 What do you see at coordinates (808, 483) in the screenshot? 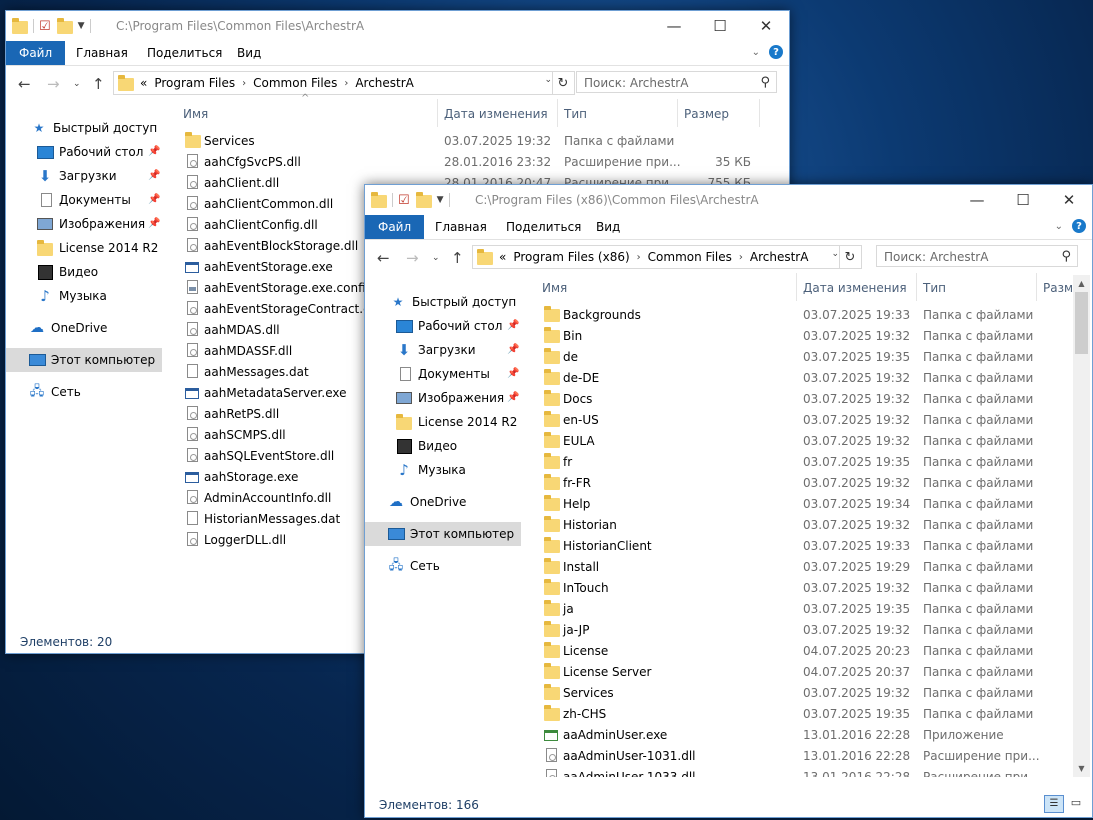
I see `list-item: fr-FR 03.07.2025 19:32 Папка с файлами` at bounding box center [808, 483].